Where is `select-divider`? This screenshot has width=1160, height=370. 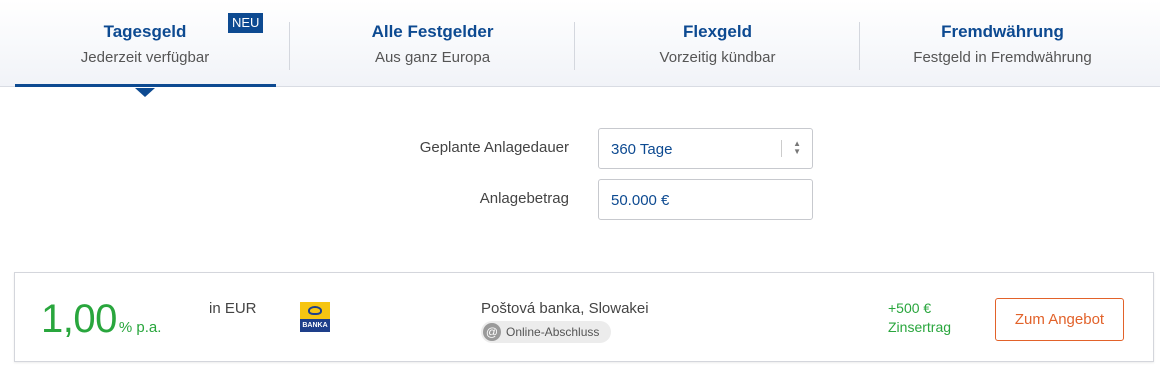 select-divider is located at coordinates (781, 148).